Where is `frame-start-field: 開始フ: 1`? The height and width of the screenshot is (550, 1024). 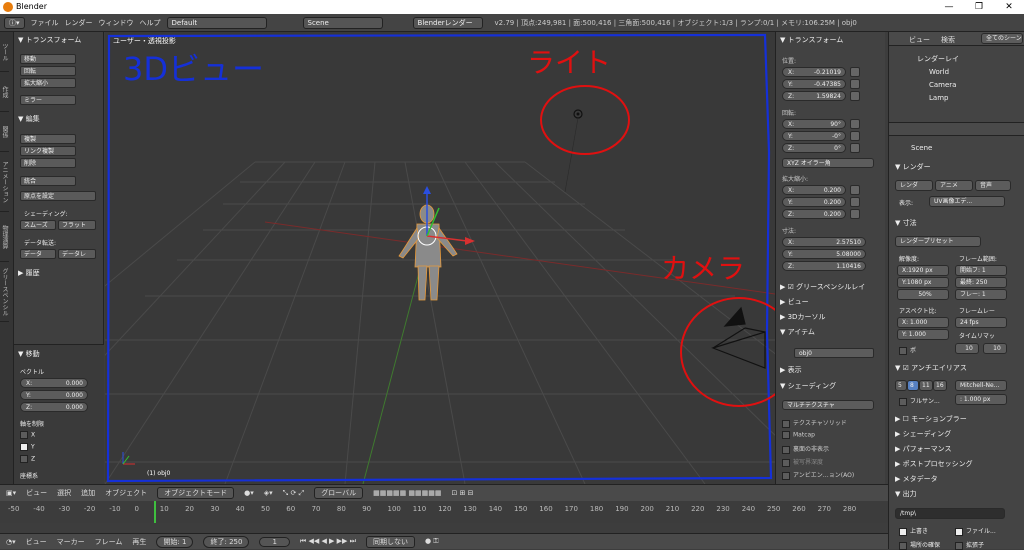 frame-start-field: 開始フ: 1 is located at coordinates (981, 270).